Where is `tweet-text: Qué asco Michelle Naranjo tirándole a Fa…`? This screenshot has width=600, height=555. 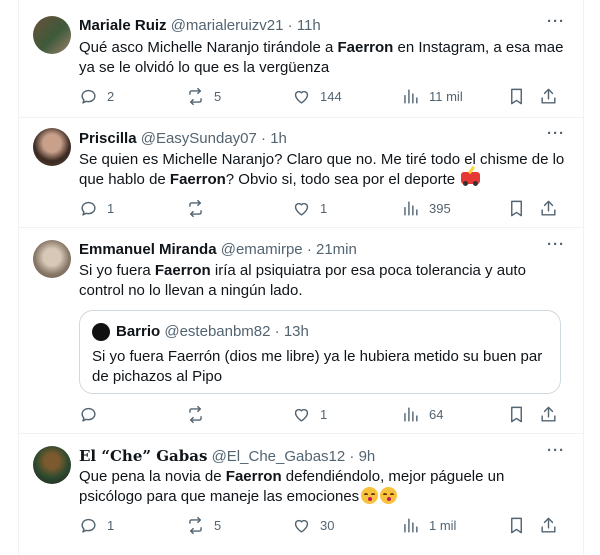 tweet-text: Qué asco Michelle Naranjo tirándole a Fa… is located at coordinates (321, 57).